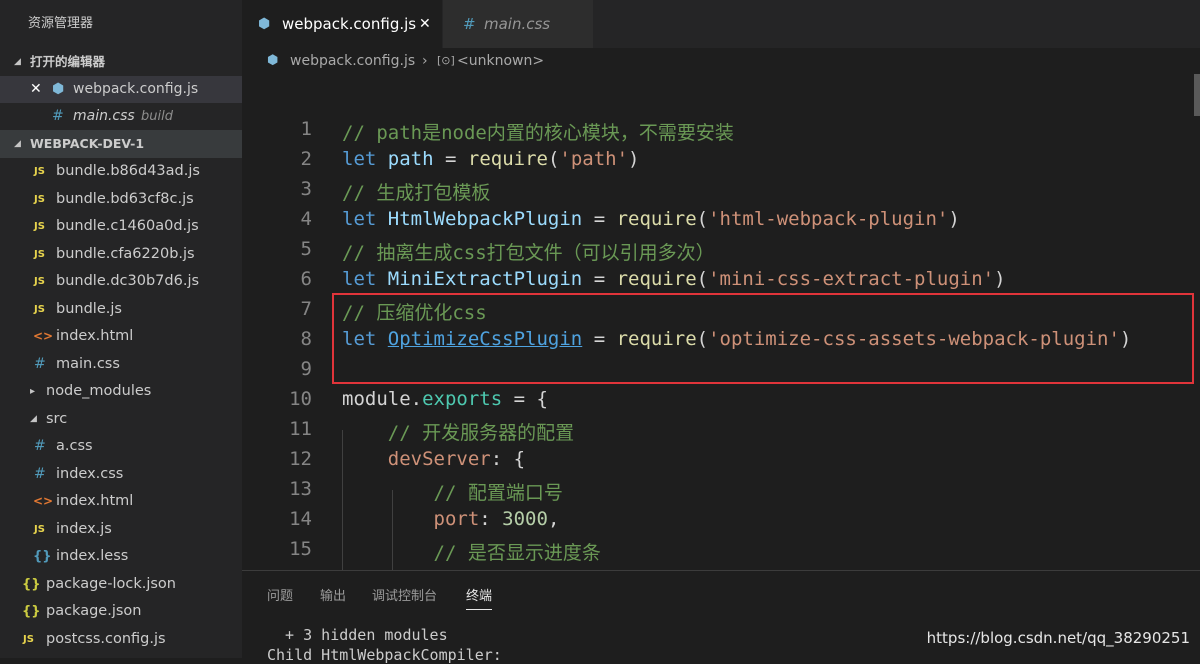 Image resolution: width=1200 pixels, height=664 pixels. What do you see at coordinates (306, 189) in the screenshot?
I see `line-number: 3` at bounding box center [306, 189].